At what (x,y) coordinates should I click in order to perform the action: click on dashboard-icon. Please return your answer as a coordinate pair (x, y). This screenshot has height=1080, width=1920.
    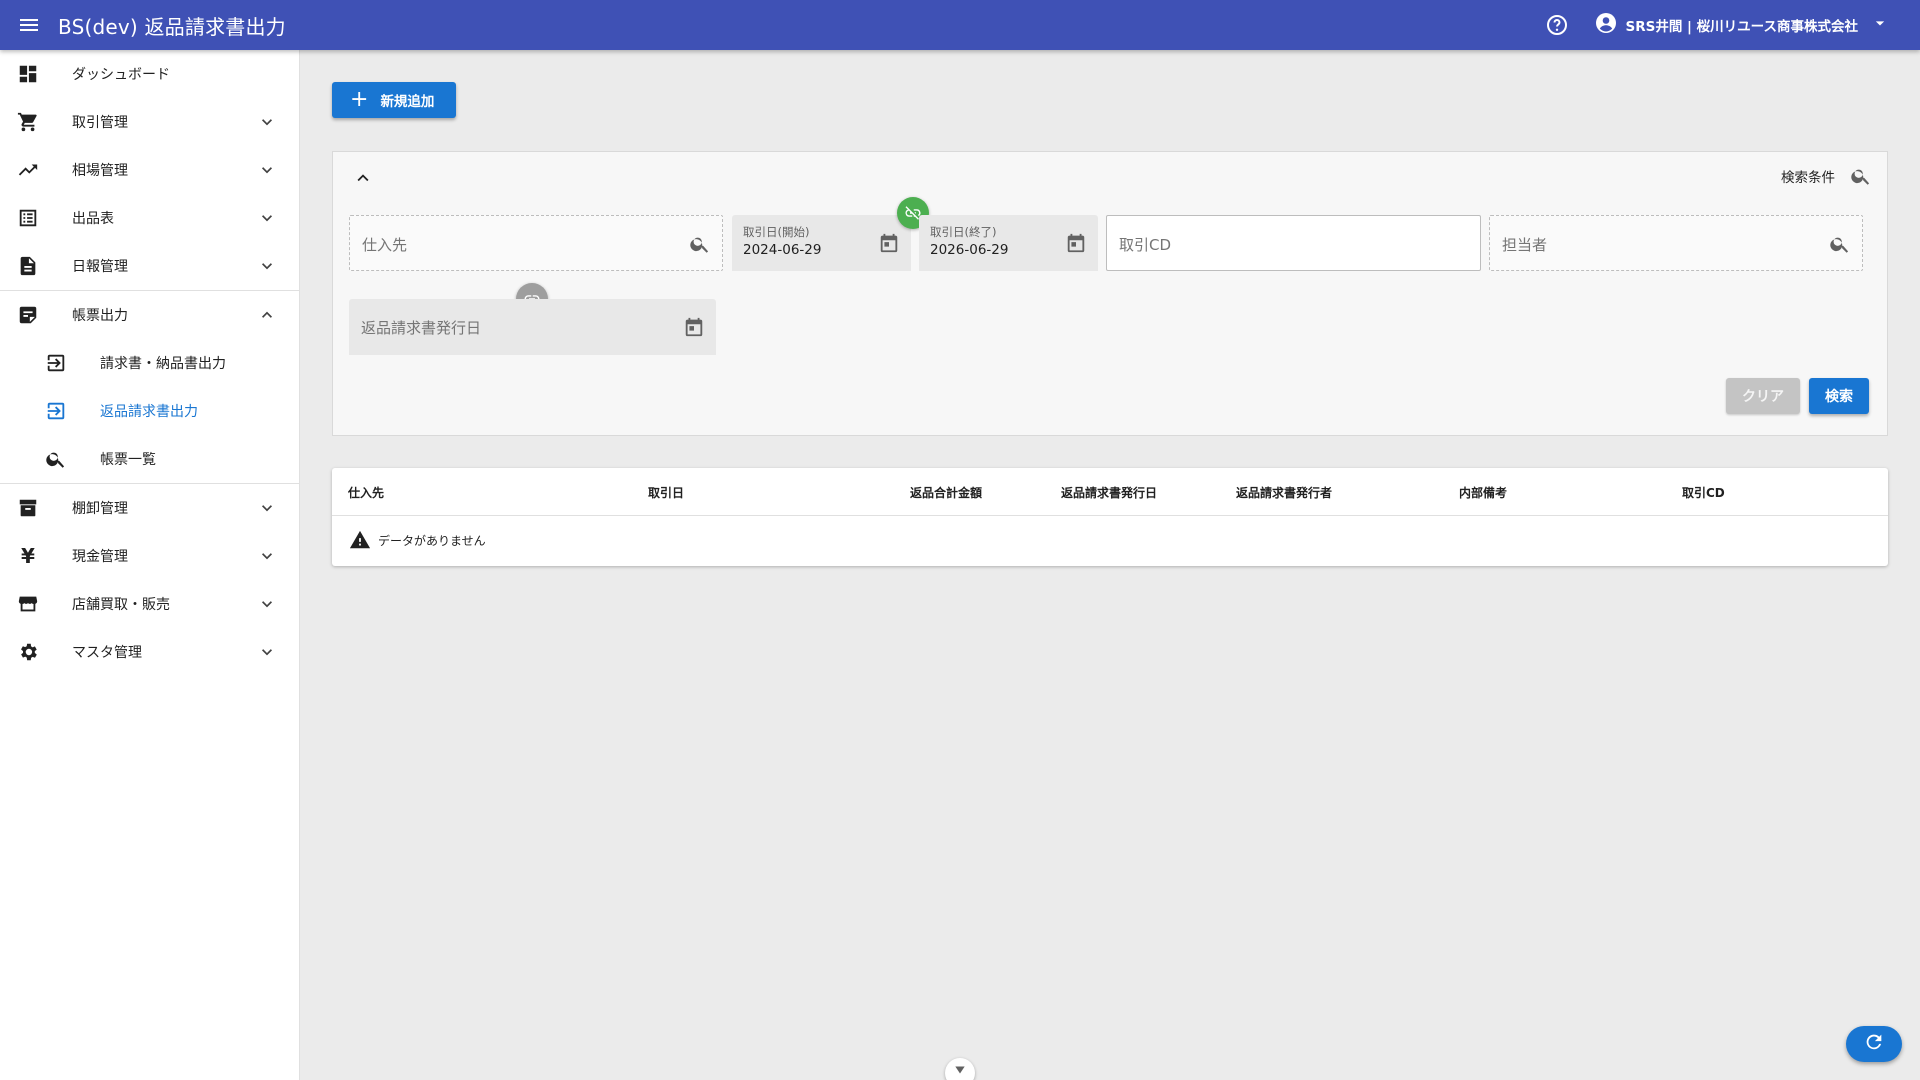
    Looking at the image, I should click on (28, 74).